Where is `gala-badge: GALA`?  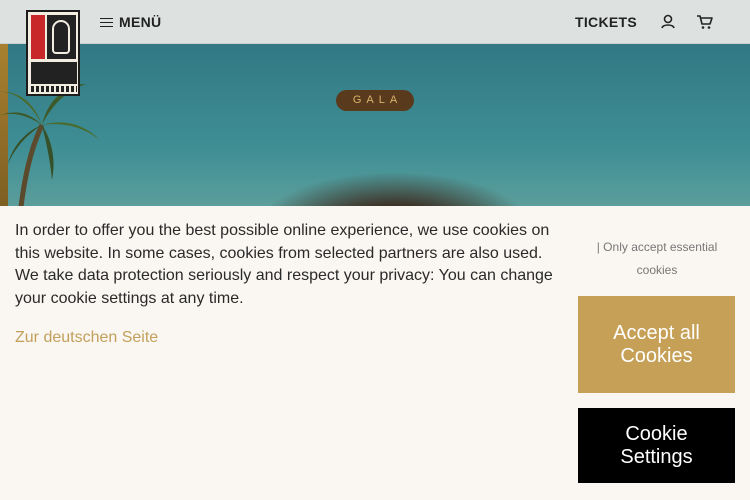 gala-badge: GALA is located at coordinates (375, 100).